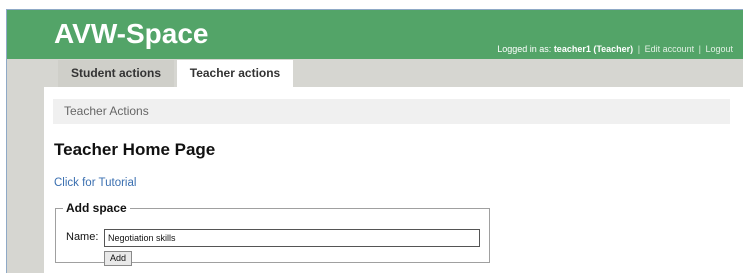  What do you see at coordinates (524, 49) in the screenshot?
I see `logged-in-prefix: Logged in as:` at bounding box center [524, 49].